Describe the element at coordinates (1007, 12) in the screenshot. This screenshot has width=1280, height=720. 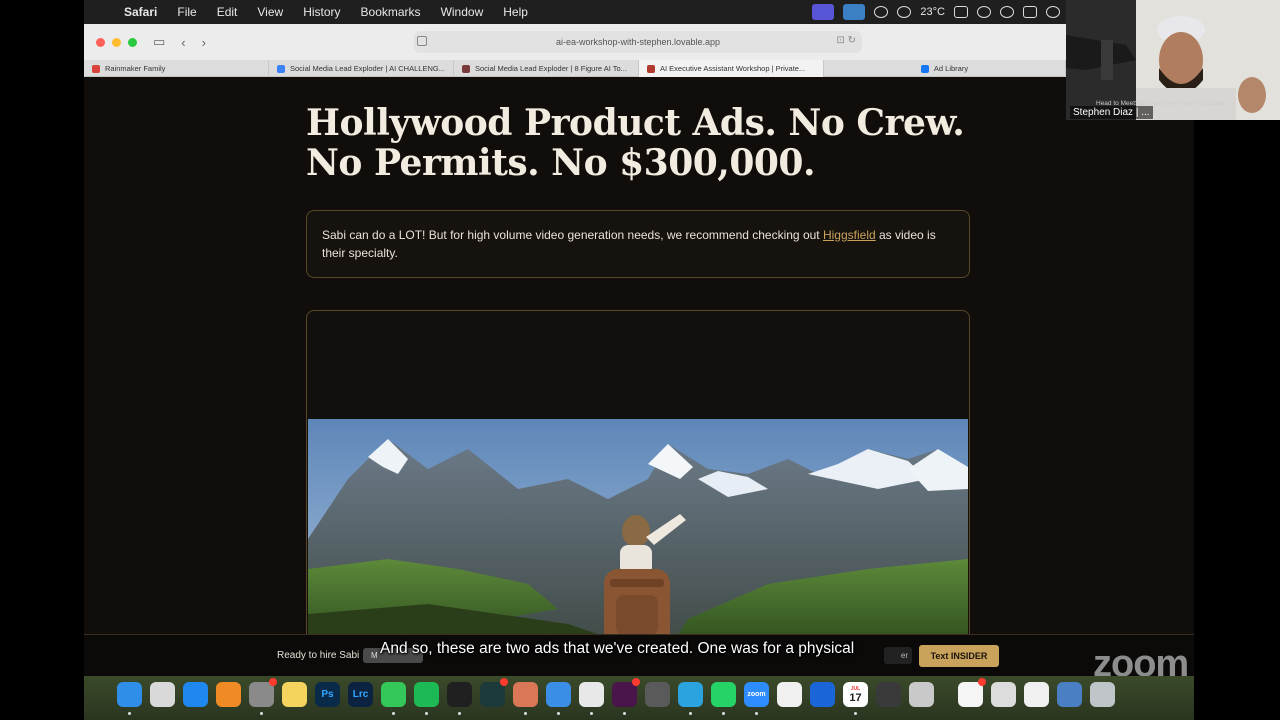
I see `playback-icon` at that location.